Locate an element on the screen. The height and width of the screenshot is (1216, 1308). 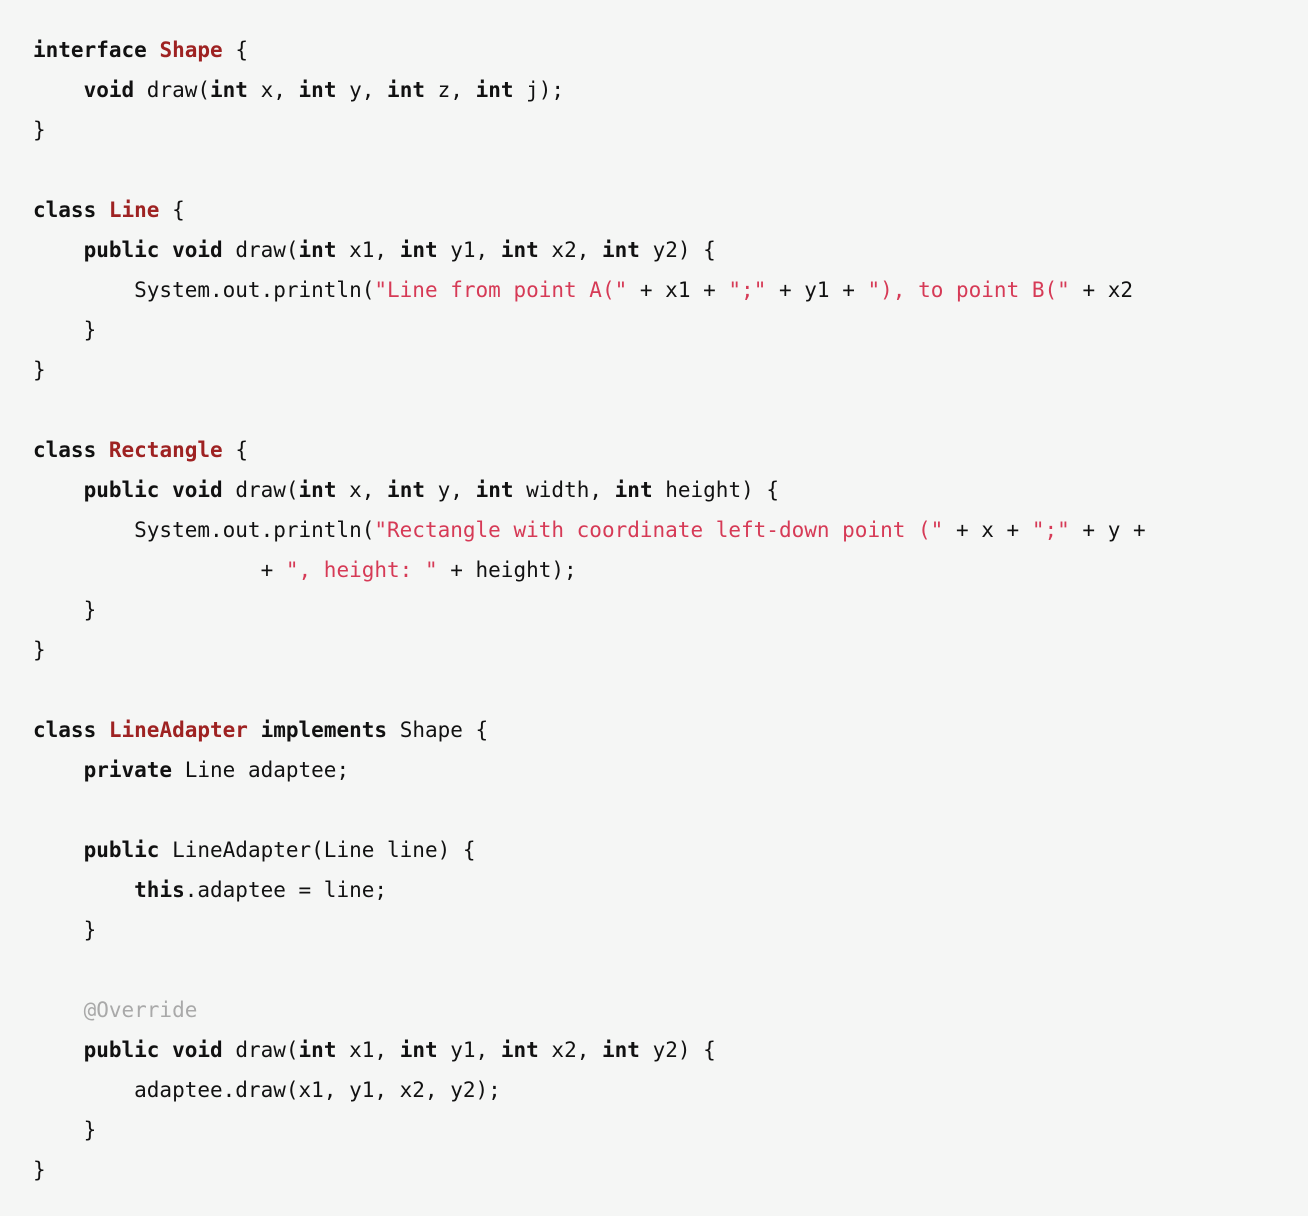
code-token-plain: x, is located at coordinates (273, 90).